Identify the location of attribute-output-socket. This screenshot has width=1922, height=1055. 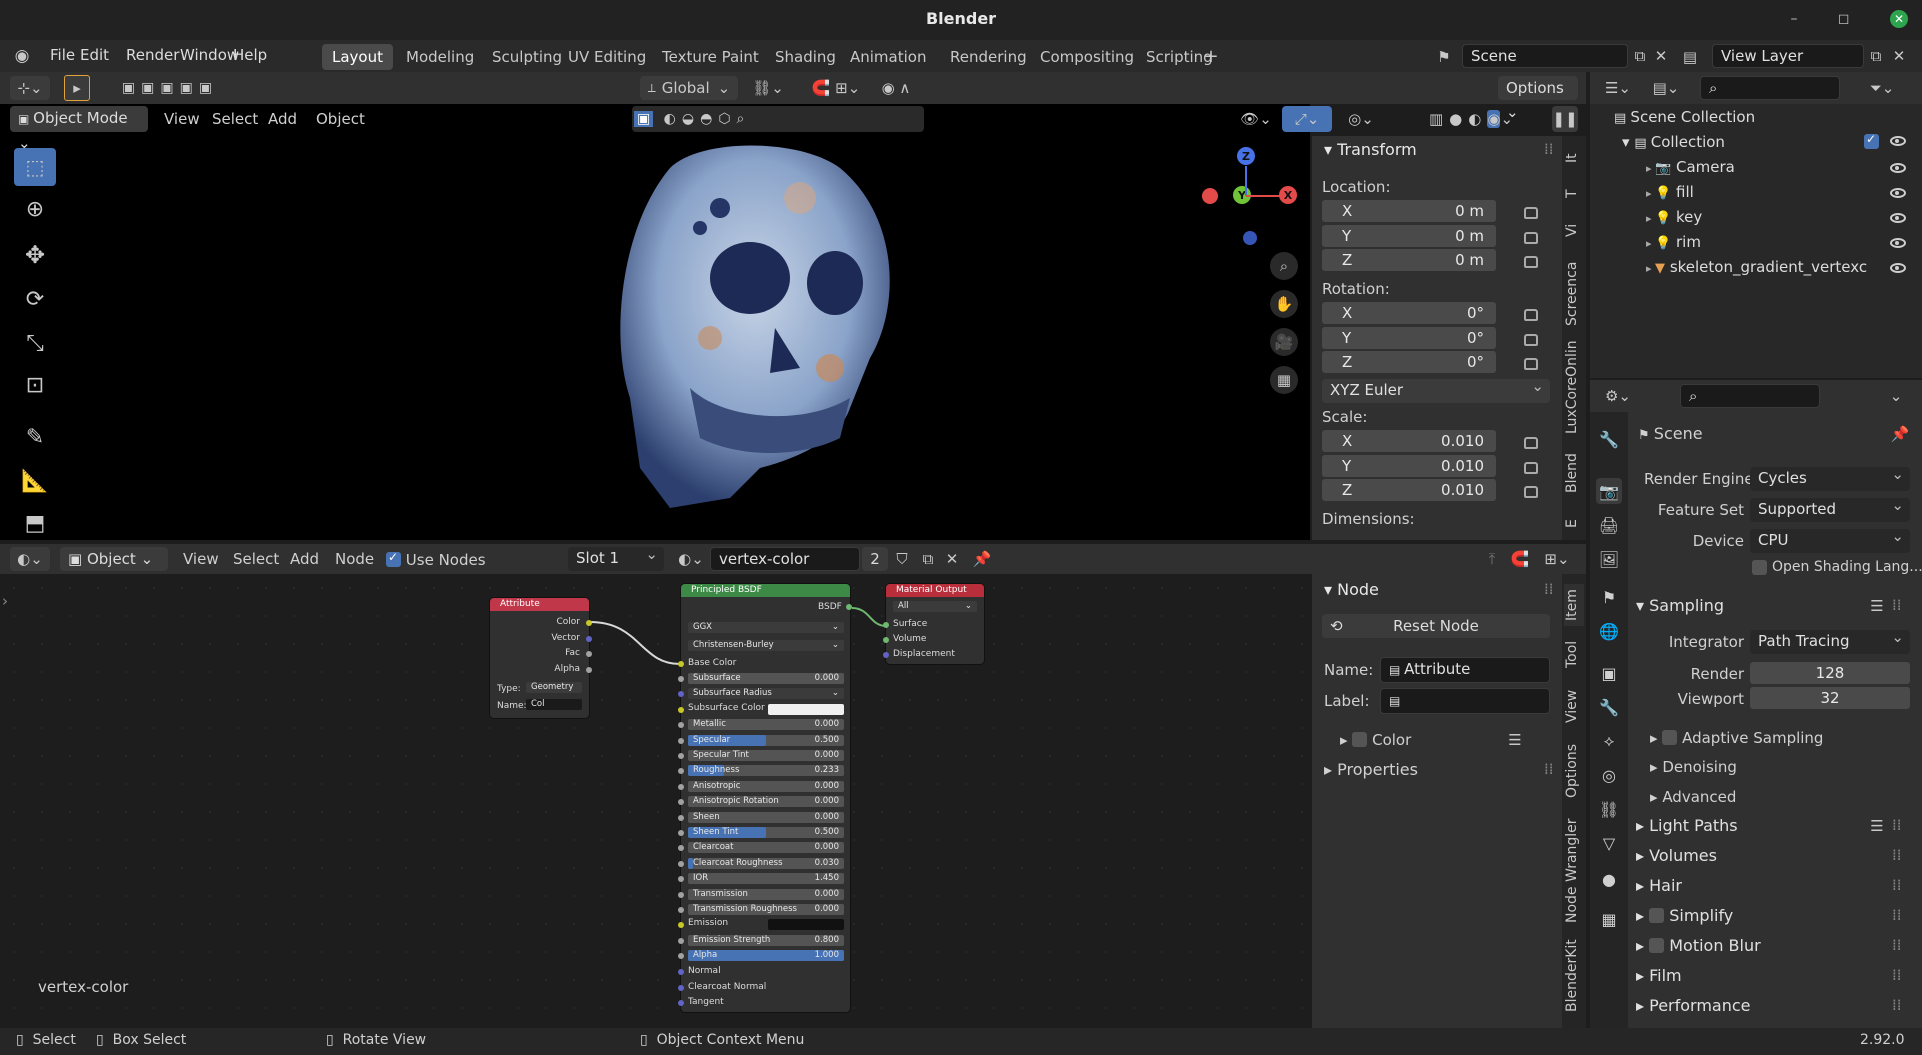
(589, 654).